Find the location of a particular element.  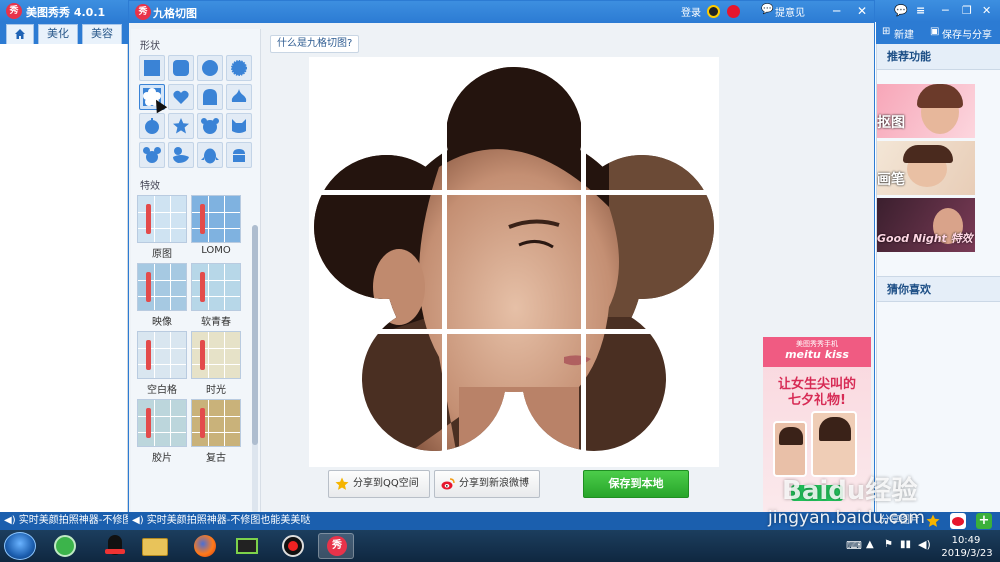

recommend-item-cutout: 抠图 is located at coordinates (926, 111).